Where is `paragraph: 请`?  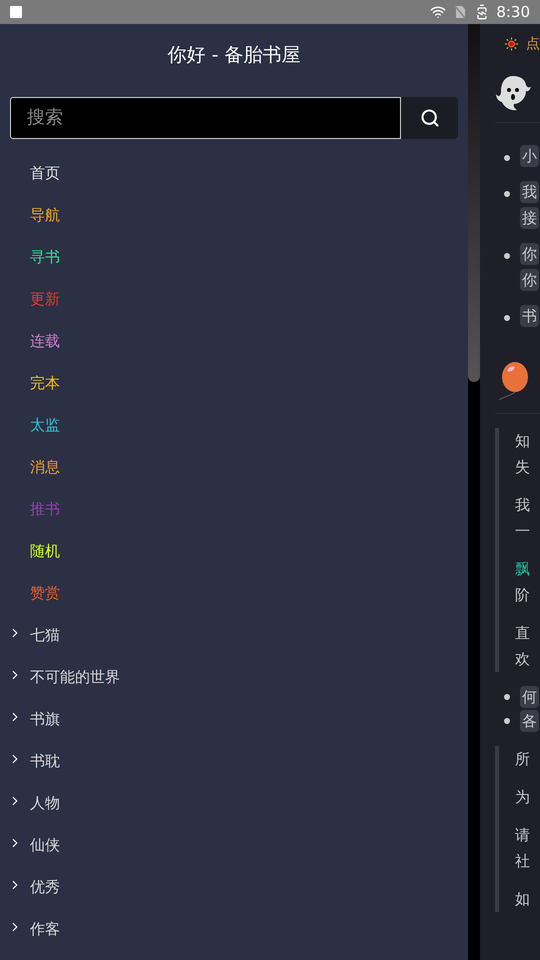
paragraph: 请 is located at coordinates (523, 835).